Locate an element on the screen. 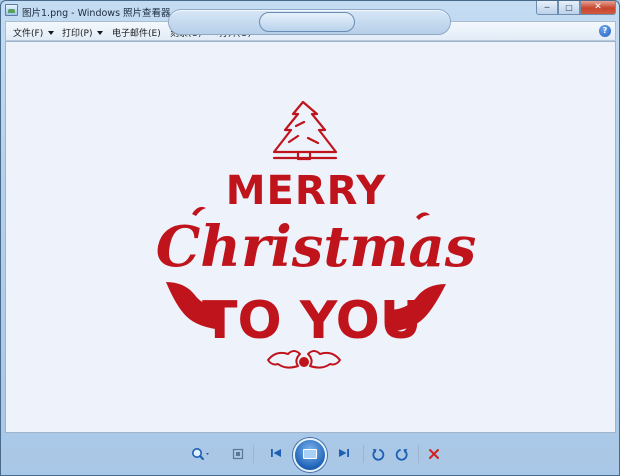 The height and width of the screenshot is (476, 620). close-button: ✕ is located at coordinates (598, 8).